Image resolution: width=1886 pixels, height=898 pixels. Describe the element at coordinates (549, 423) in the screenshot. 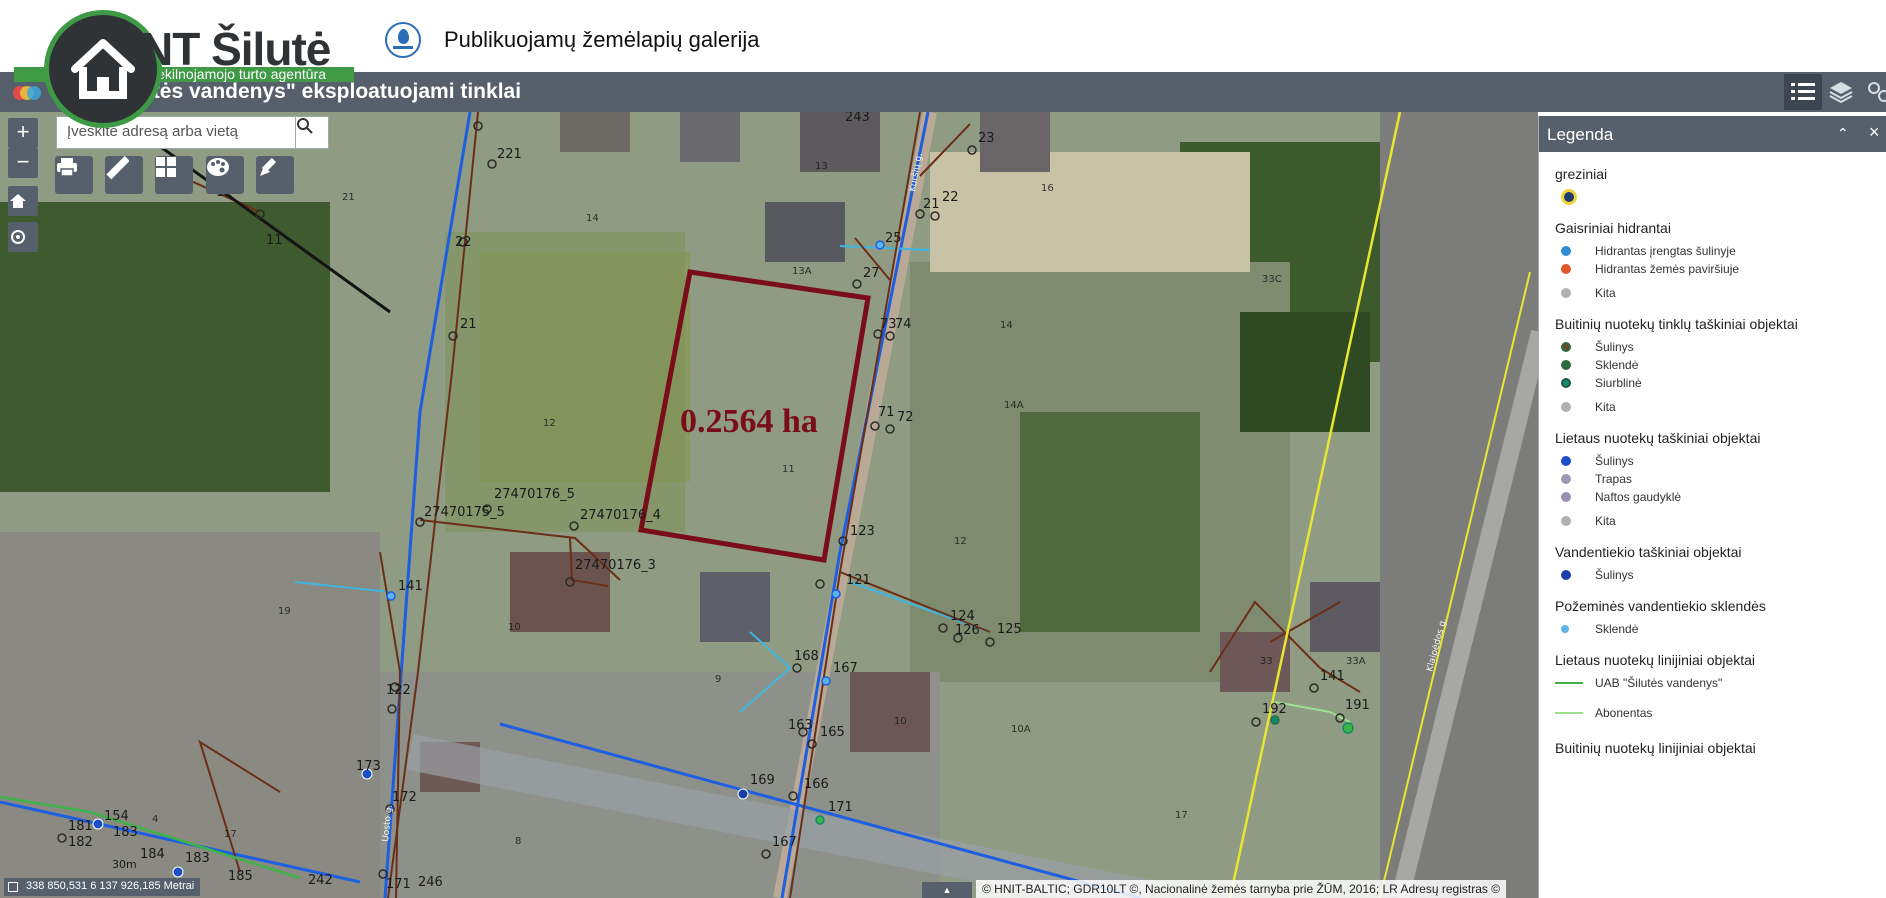

I see `parcel-label: 12` at that location.